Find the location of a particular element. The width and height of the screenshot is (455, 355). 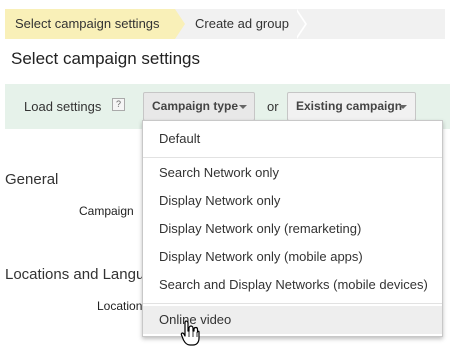

breadcrumb-step-select-settings: Select campaign settings is located at coordinates (90, 24).